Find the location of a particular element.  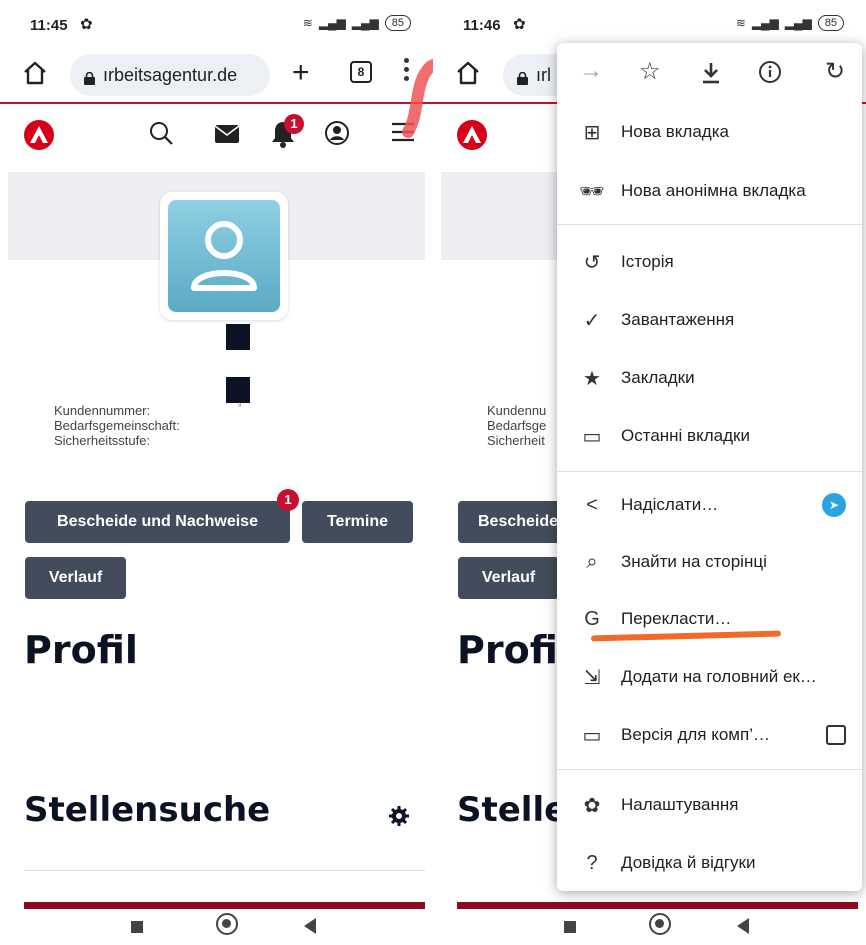

divider is located at coordinates (224, 870).